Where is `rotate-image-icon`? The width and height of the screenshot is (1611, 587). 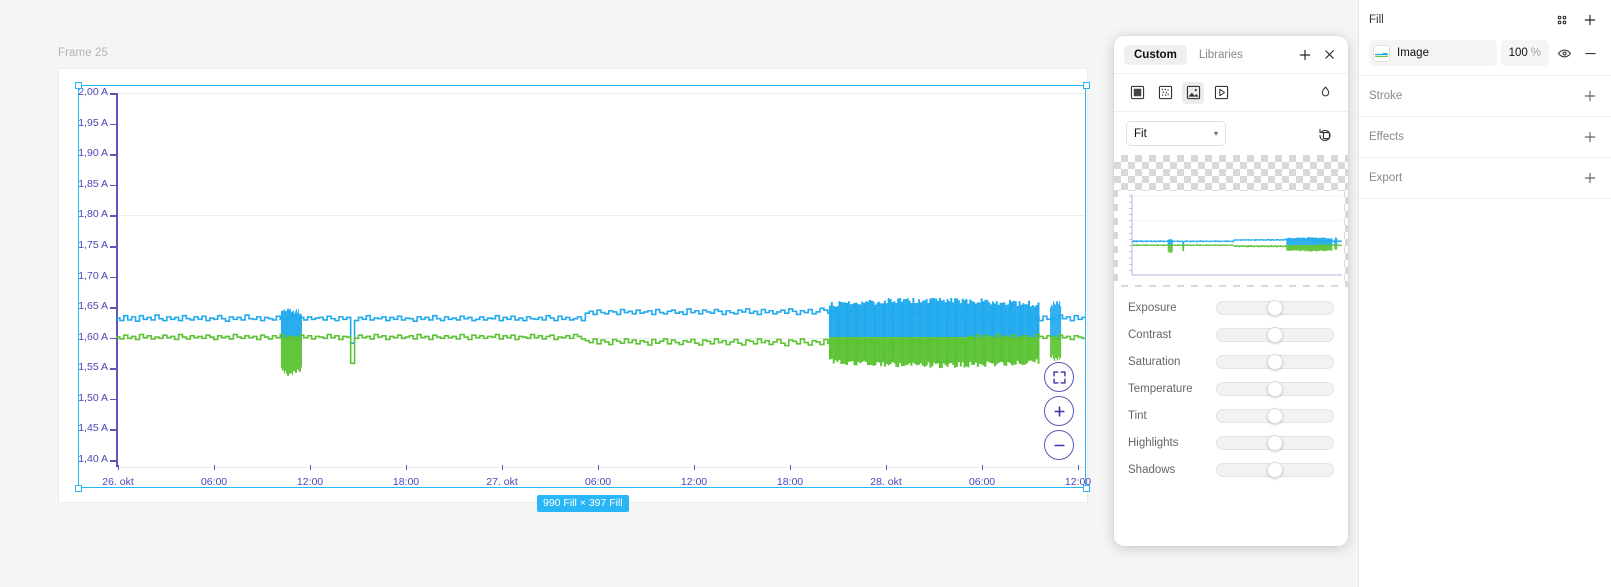
rotate-image-icon is located at coordinates (1325, 134).